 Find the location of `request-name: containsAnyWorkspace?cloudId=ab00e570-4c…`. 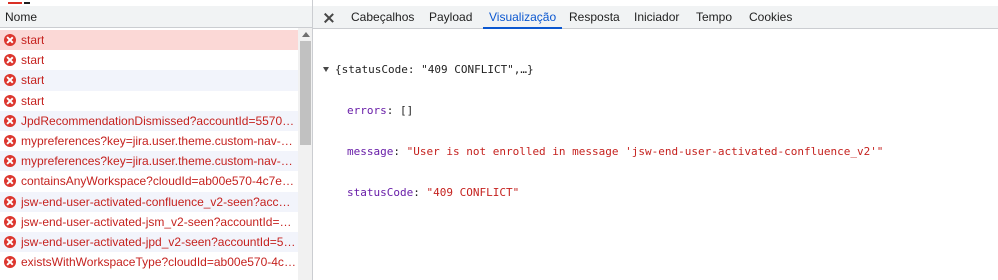

request-name: containsAnyWorkspace?cloudId=ab00e570-4c… is located at coordinates (158, 181).